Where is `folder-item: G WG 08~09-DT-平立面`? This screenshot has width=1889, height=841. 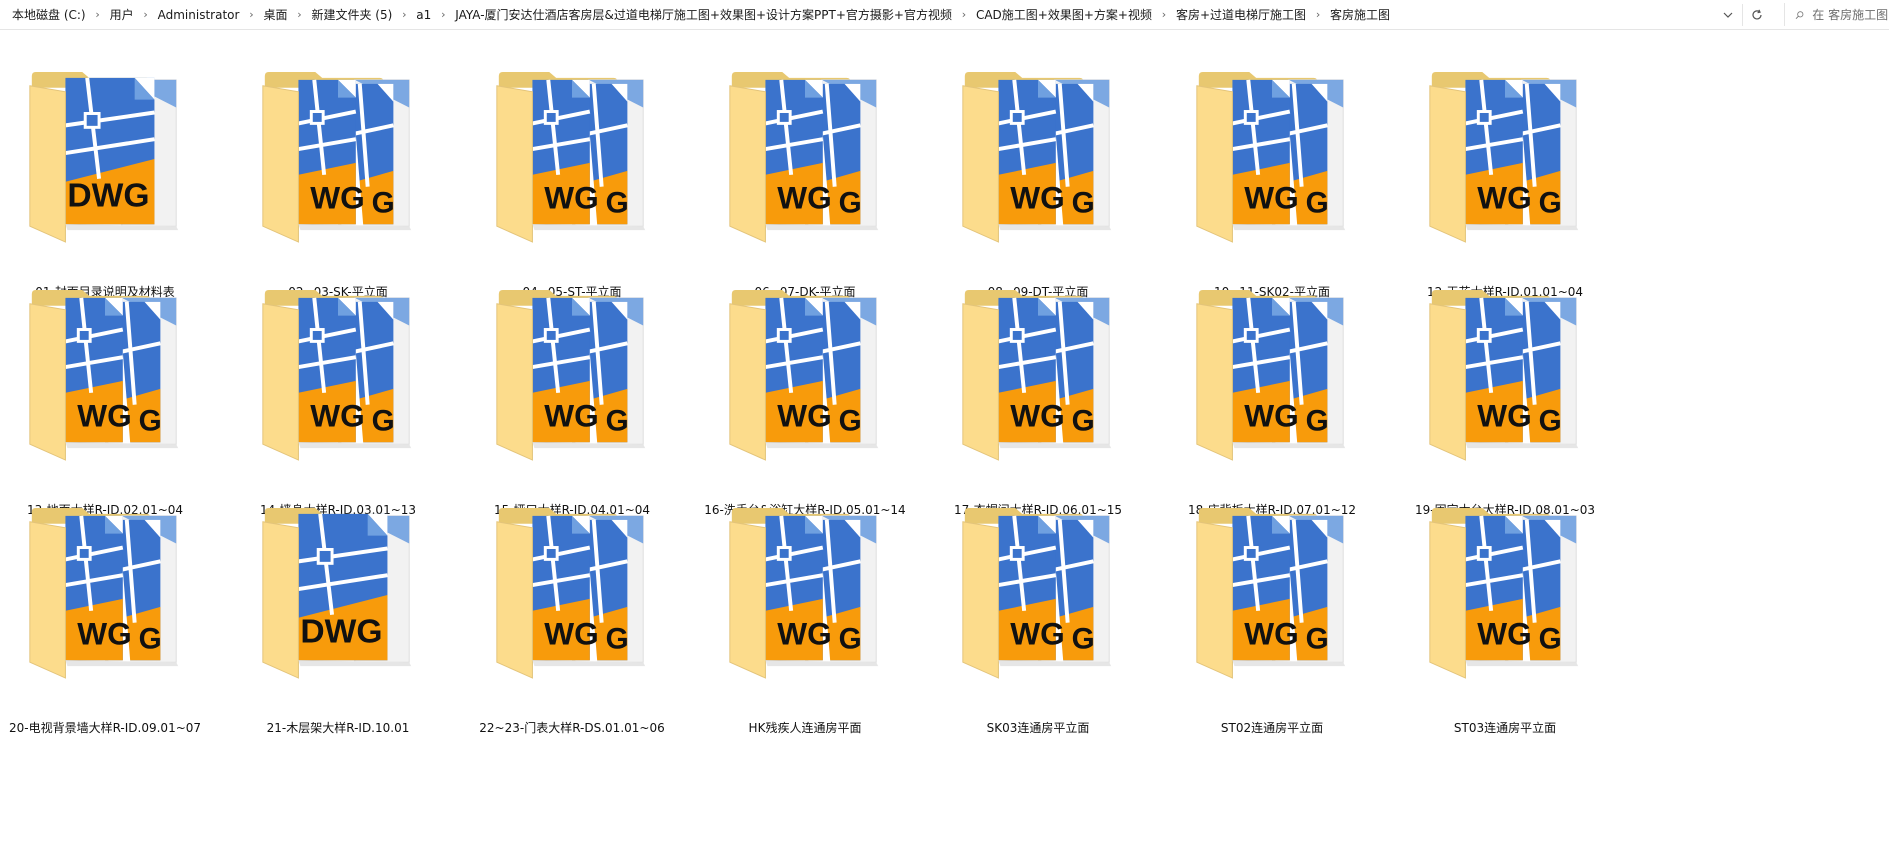 folder-item: G WG 08~09-DT-平立面 is located at coordinates (1038, 164).